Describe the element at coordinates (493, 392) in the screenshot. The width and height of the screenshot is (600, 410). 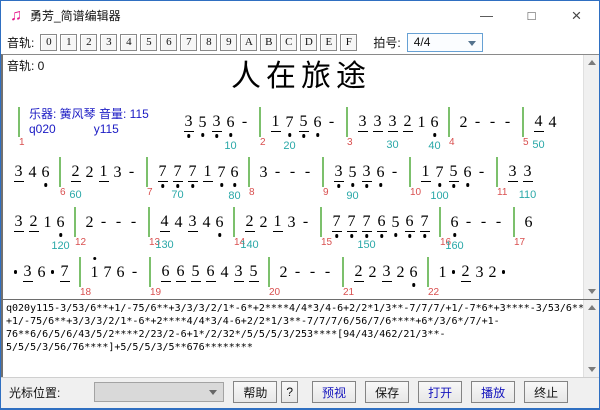
I see `play-button: 播放` at that location.